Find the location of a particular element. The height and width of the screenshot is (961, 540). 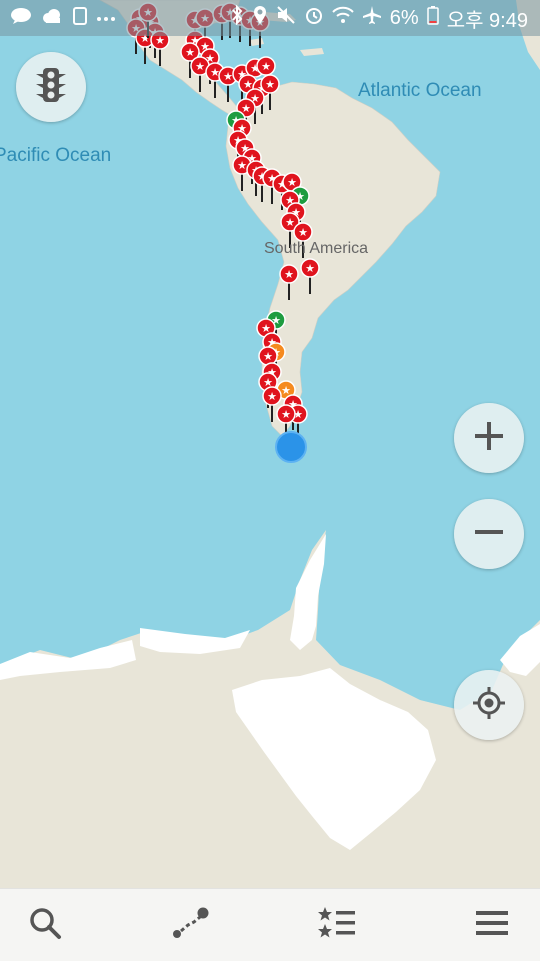

minus-icon is located at coordinates (489, 534).